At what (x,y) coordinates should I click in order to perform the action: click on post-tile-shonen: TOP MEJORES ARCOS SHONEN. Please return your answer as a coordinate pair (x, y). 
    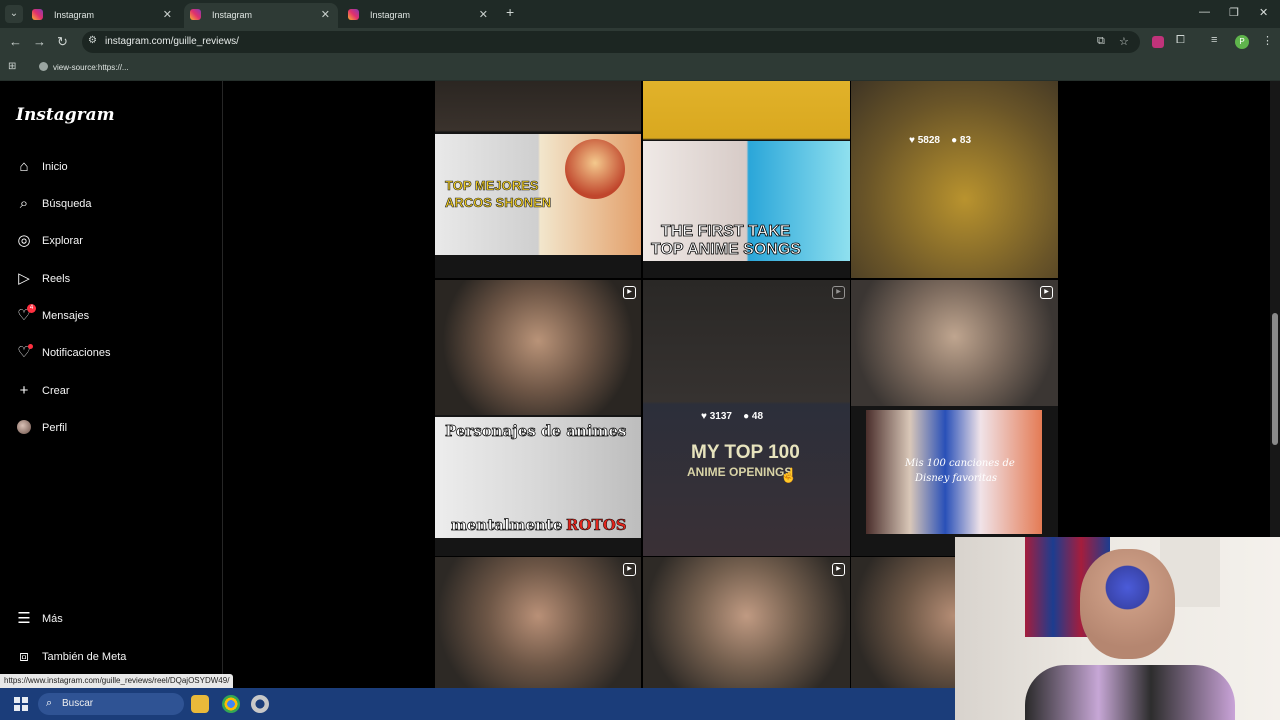
    Looking at the image, I should click on (538, 179).